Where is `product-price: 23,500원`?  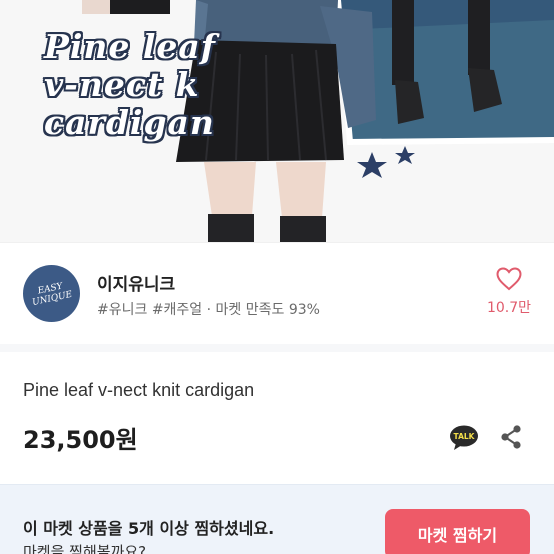
product-price: 23,500원 is located at coordinates (80, 440).